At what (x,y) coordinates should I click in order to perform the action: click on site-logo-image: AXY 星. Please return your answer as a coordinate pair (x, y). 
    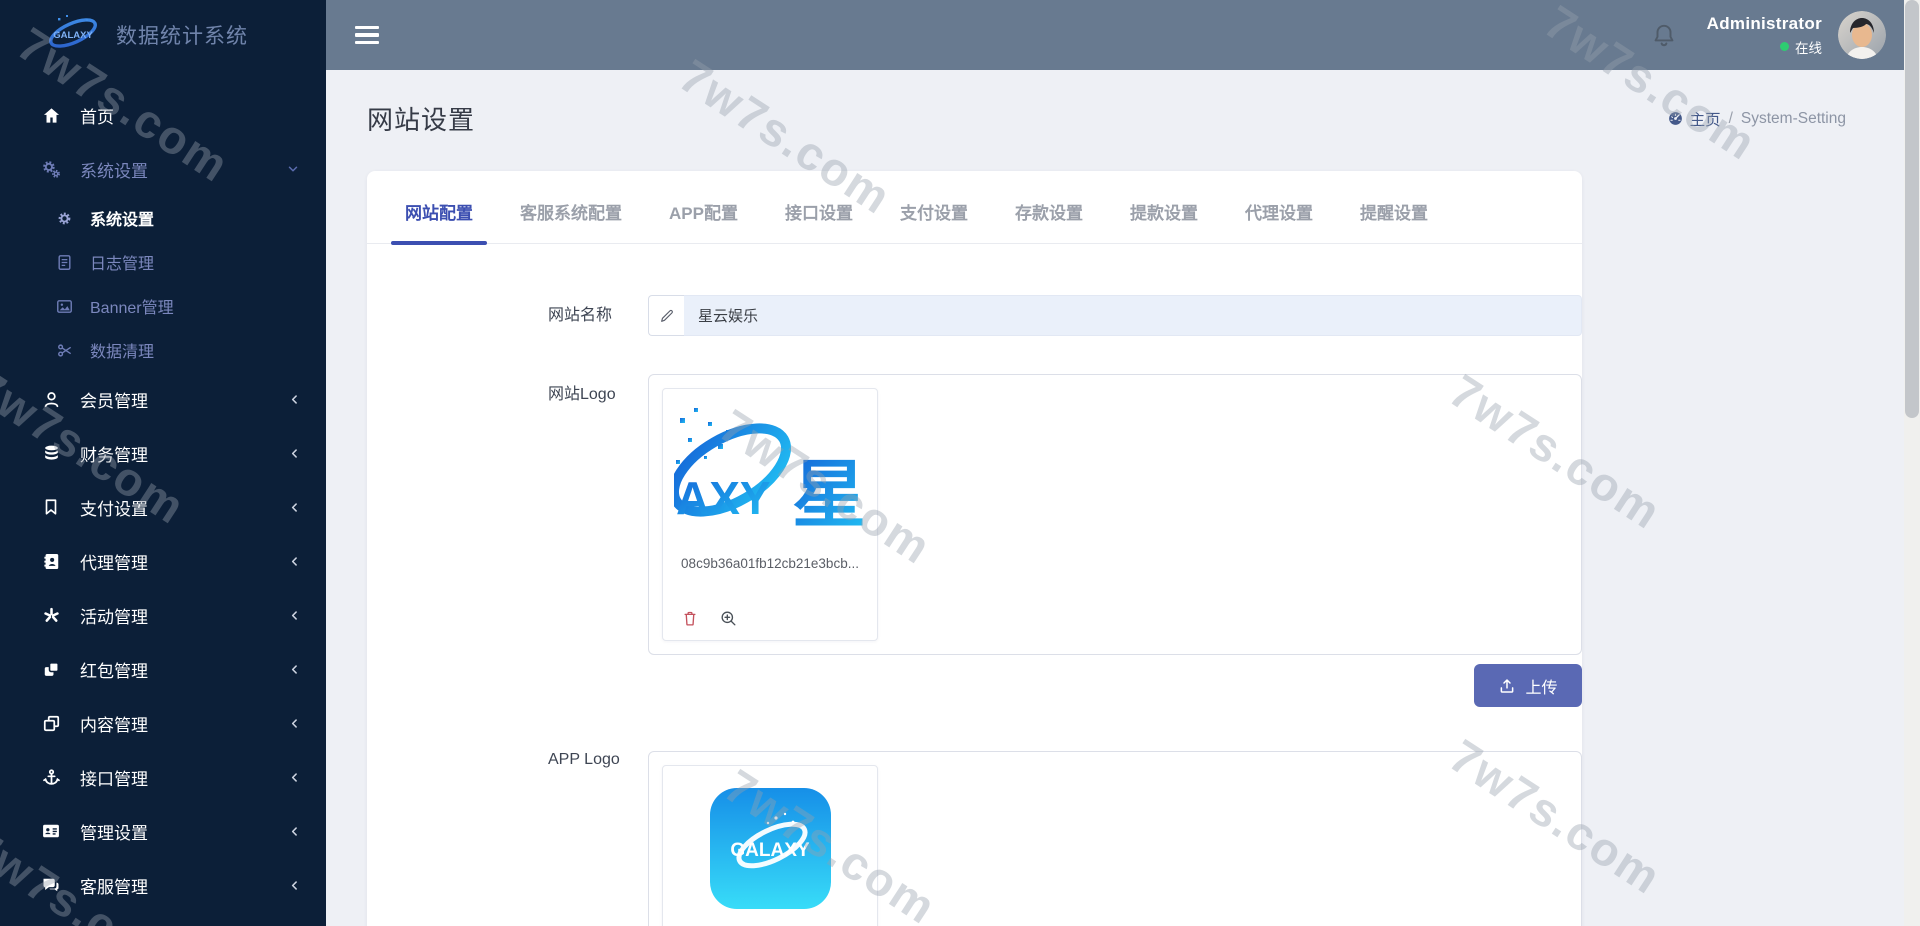
    Looking at the image, I should click on (770, 472).